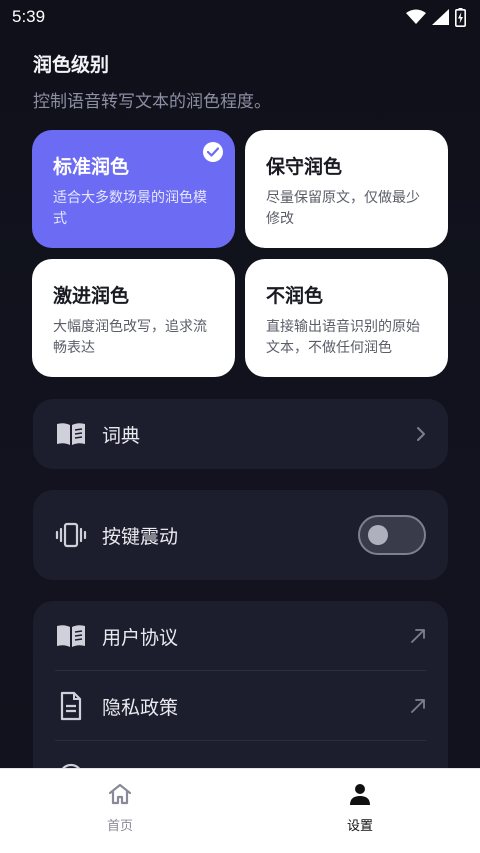 The height and width of the screenshot is (853, 480). Describe the element at coordinates (240, 706) in the screenshot. I see `privacy-policy-row: 隐私政策` at that location.